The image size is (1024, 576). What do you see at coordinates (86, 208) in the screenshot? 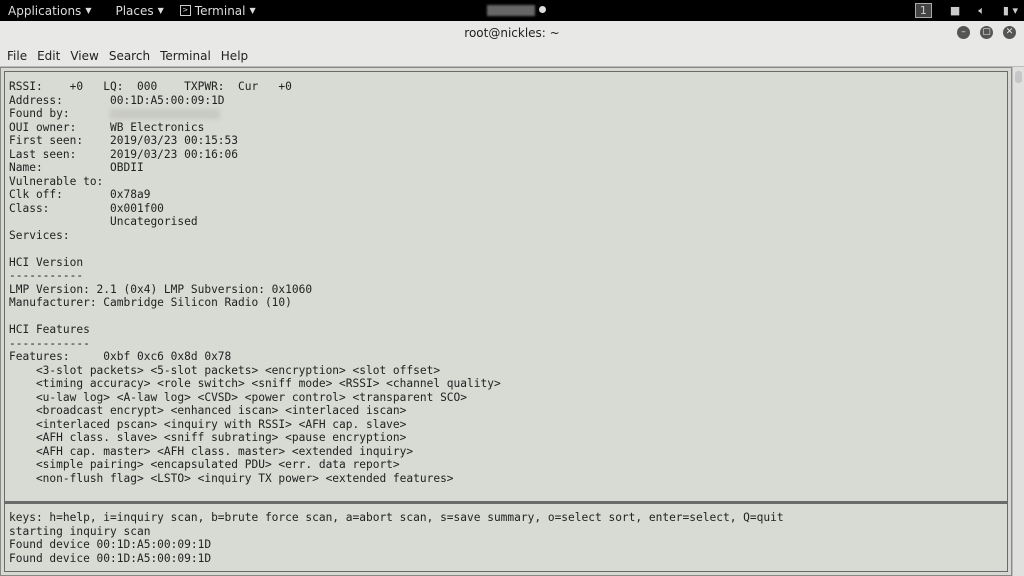
I see `class-line: Class: 0x001f00` at bounding box center [86, 208].